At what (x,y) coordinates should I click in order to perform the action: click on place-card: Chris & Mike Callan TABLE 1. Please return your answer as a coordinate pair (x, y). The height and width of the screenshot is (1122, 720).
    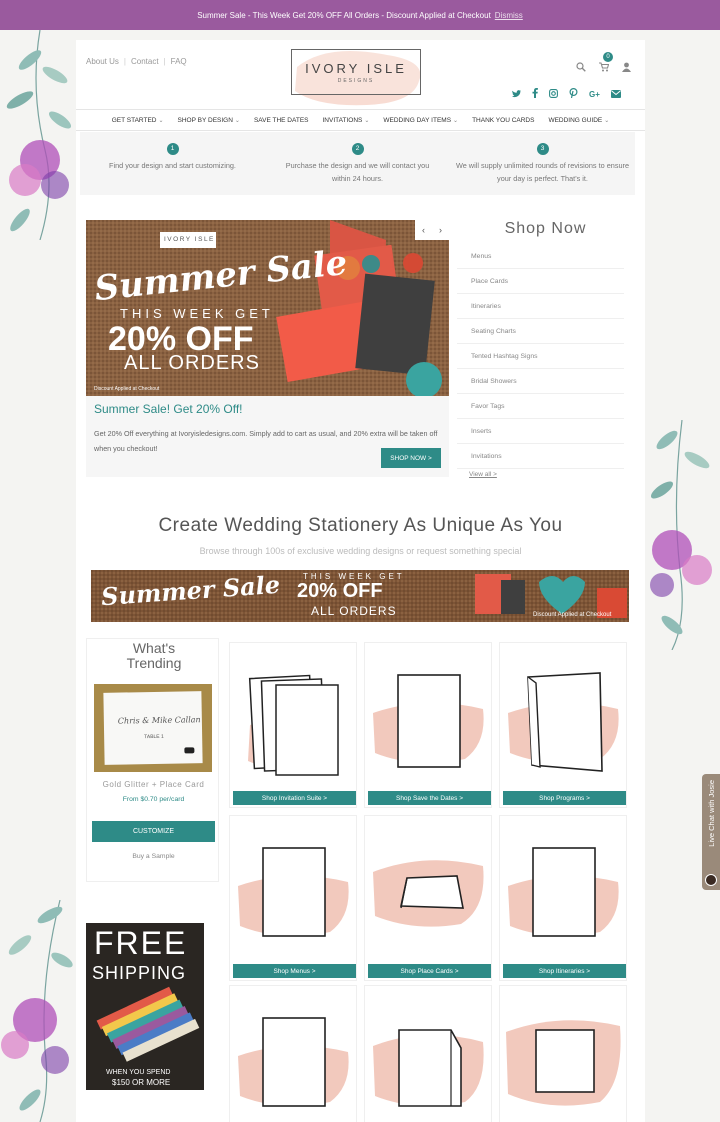
    Looking at the image, I should click on (153, 728).